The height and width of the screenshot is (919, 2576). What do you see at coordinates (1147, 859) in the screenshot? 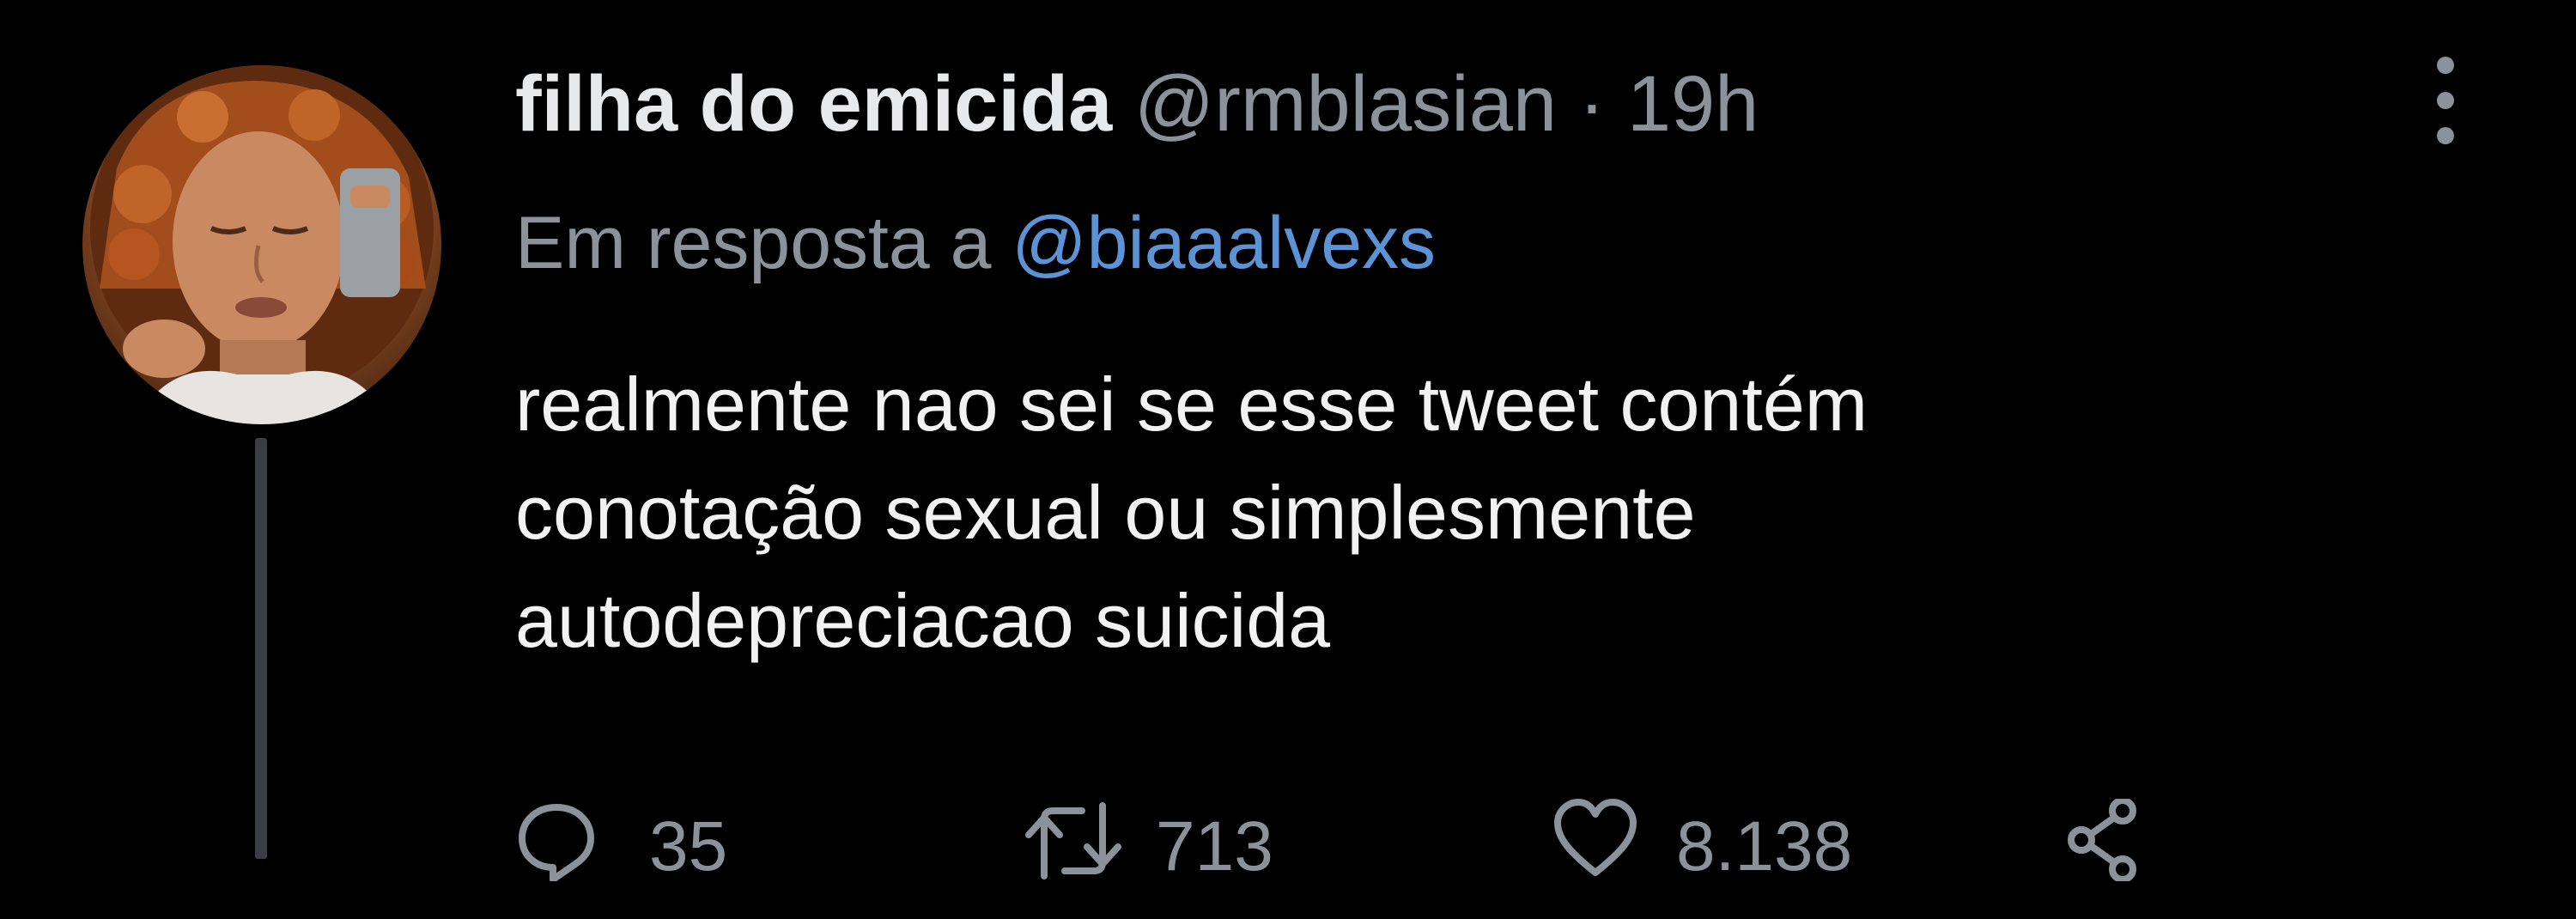
I see `retweet-button: 713` at bounding box center [1147, 859].